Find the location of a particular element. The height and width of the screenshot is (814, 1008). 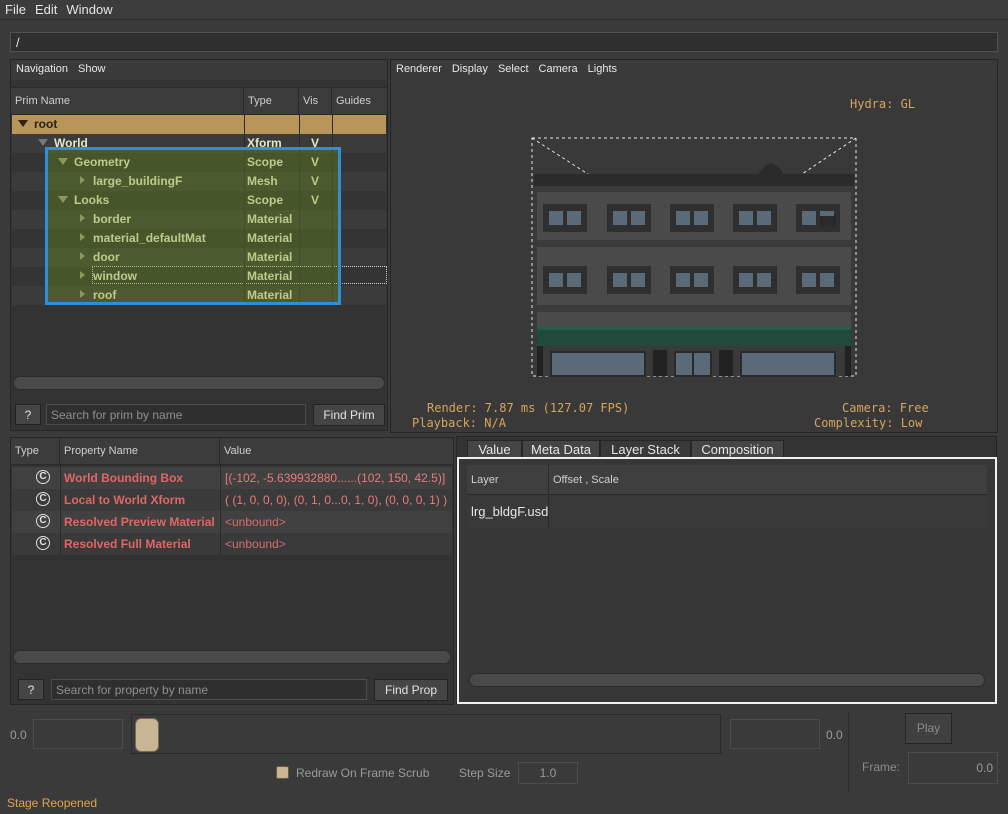

menubar: File Edit Window is located at coordinates (504, 10).